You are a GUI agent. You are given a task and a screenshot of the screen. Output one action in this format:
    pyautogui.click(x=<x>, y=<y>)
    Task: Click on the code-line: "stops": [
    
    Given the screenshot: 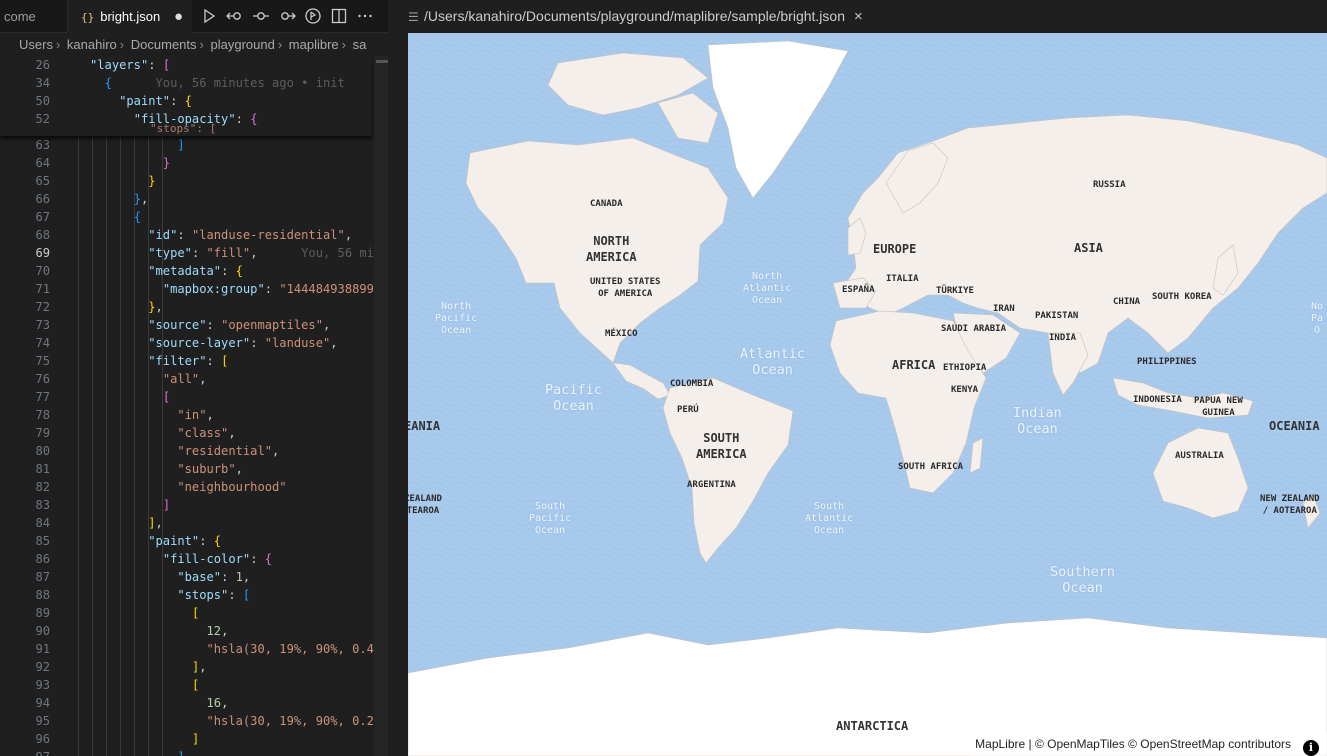 What is the action you would take?
    pyautogui.click(x=170, y=595)
    